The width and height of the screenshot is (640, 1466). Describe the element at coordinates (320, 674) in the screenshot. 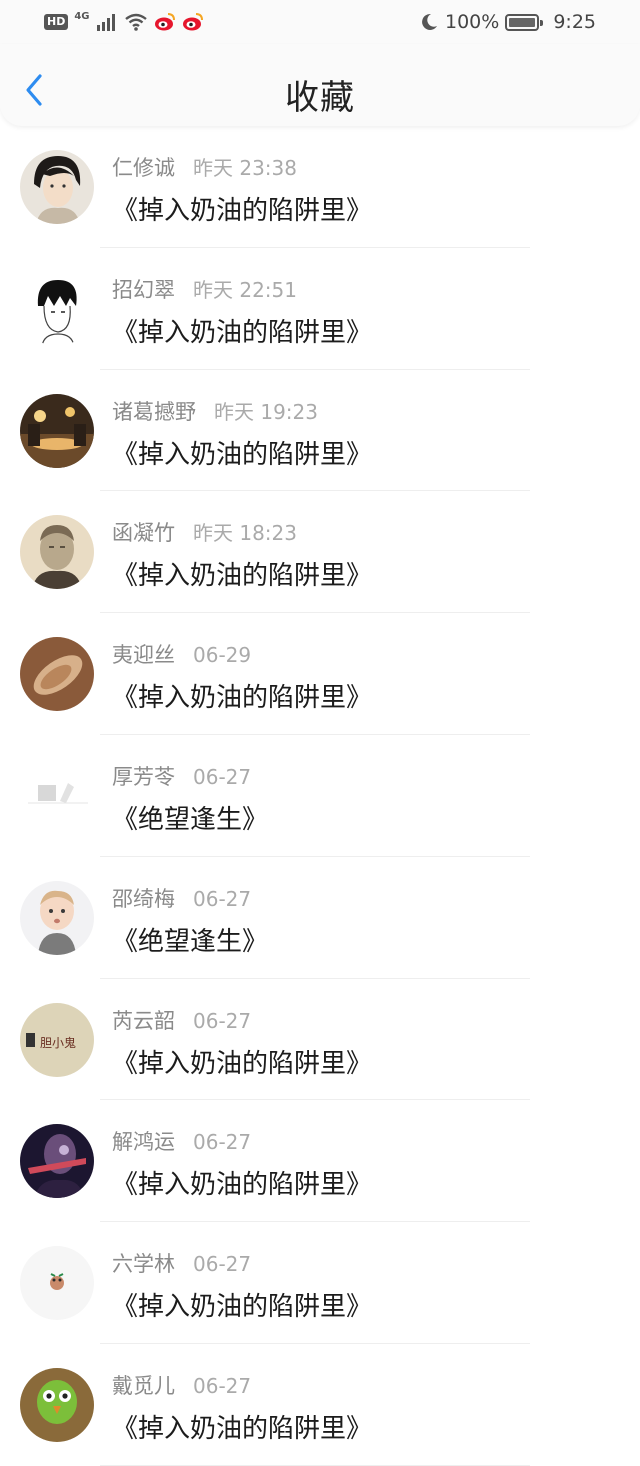

I see `list-item: 夷迎丝 06-29 《掉入奶油的陷阱里》` at that location.